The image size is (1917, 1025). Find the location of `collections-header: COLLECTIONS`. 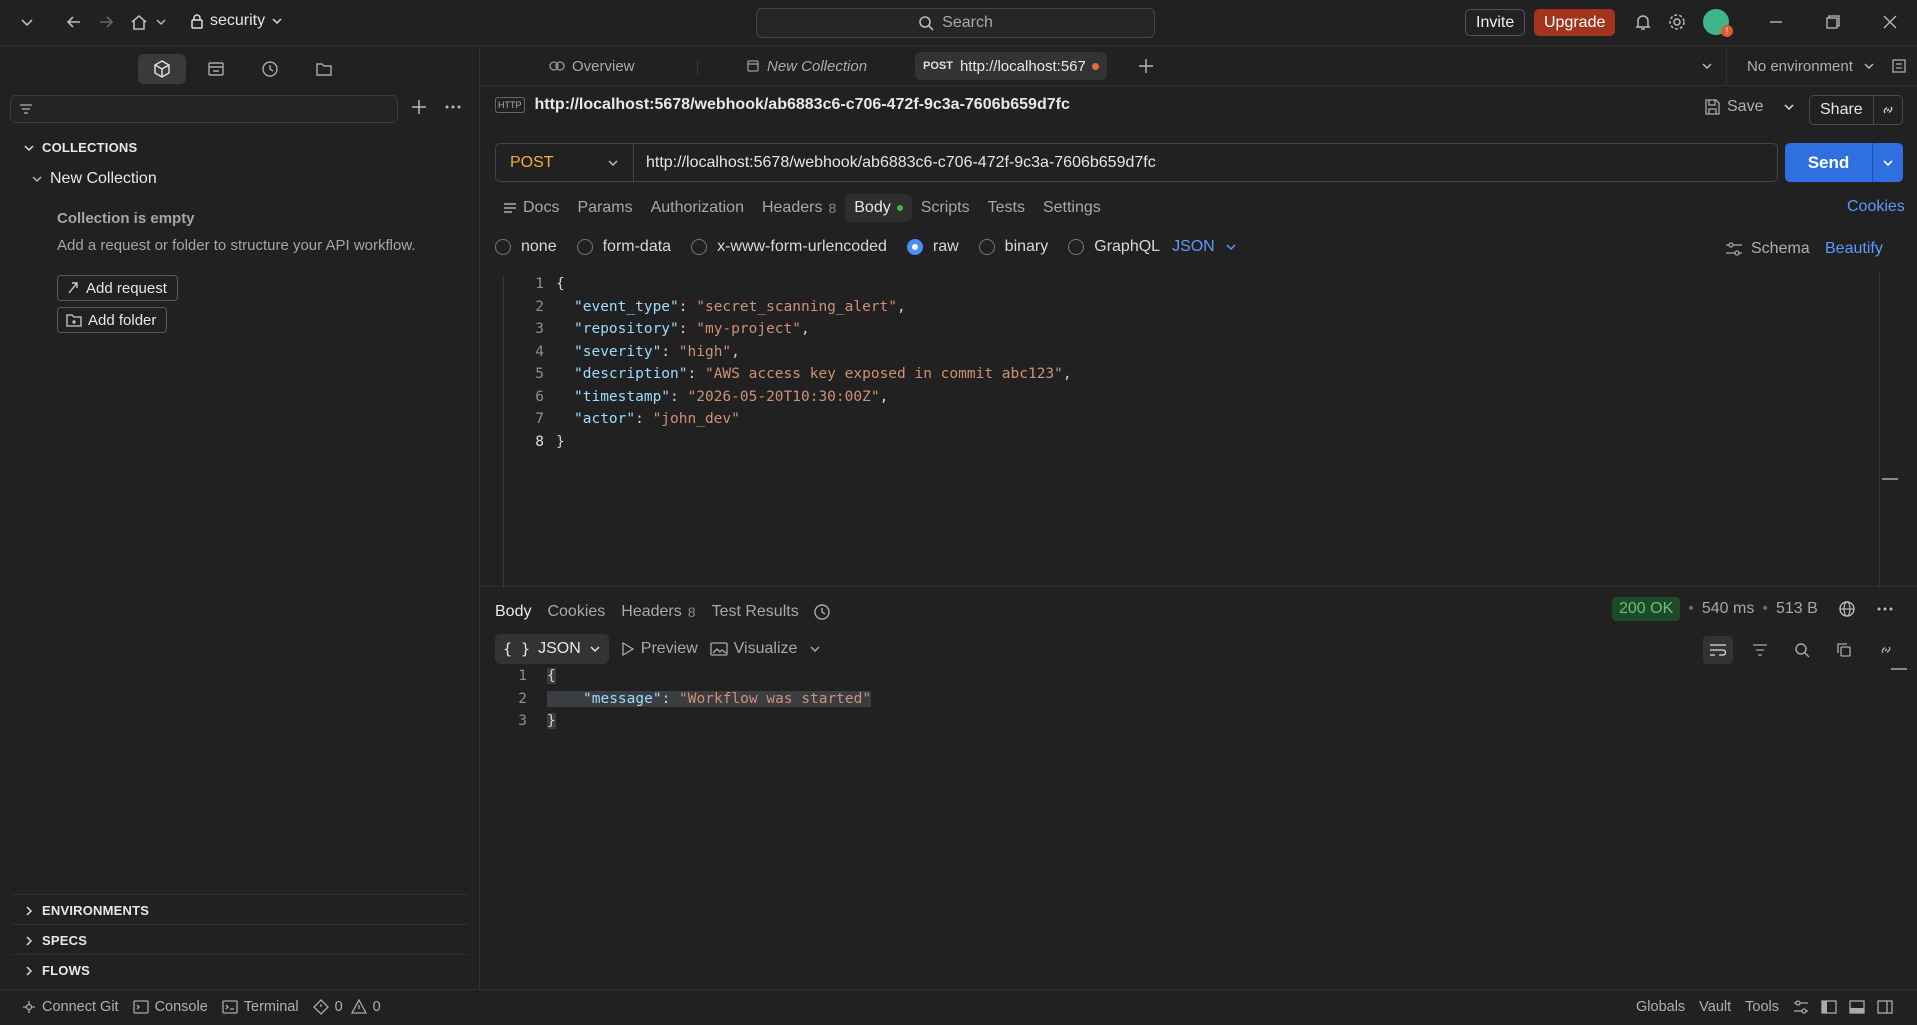

collections-header: COLLECTIONS is located at coordinates (80, 147).